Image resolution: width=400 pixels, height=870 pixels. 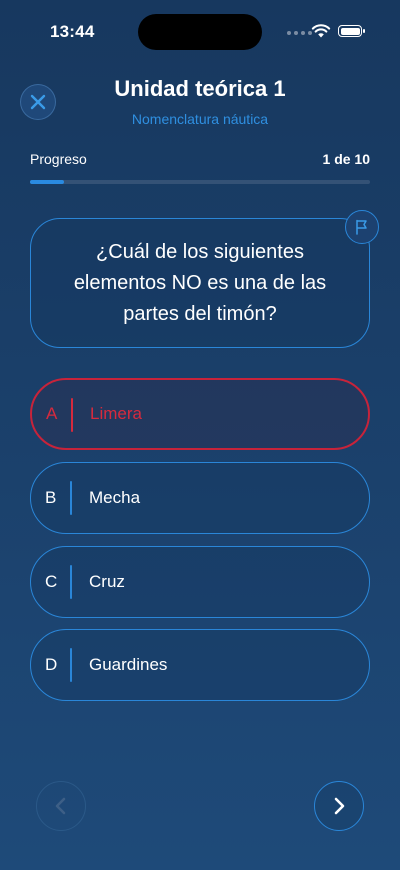 What do you see at coordinates (299, 33) in the screenshot?
I see `signal-dots-icon` at bounding box center [299, 33].